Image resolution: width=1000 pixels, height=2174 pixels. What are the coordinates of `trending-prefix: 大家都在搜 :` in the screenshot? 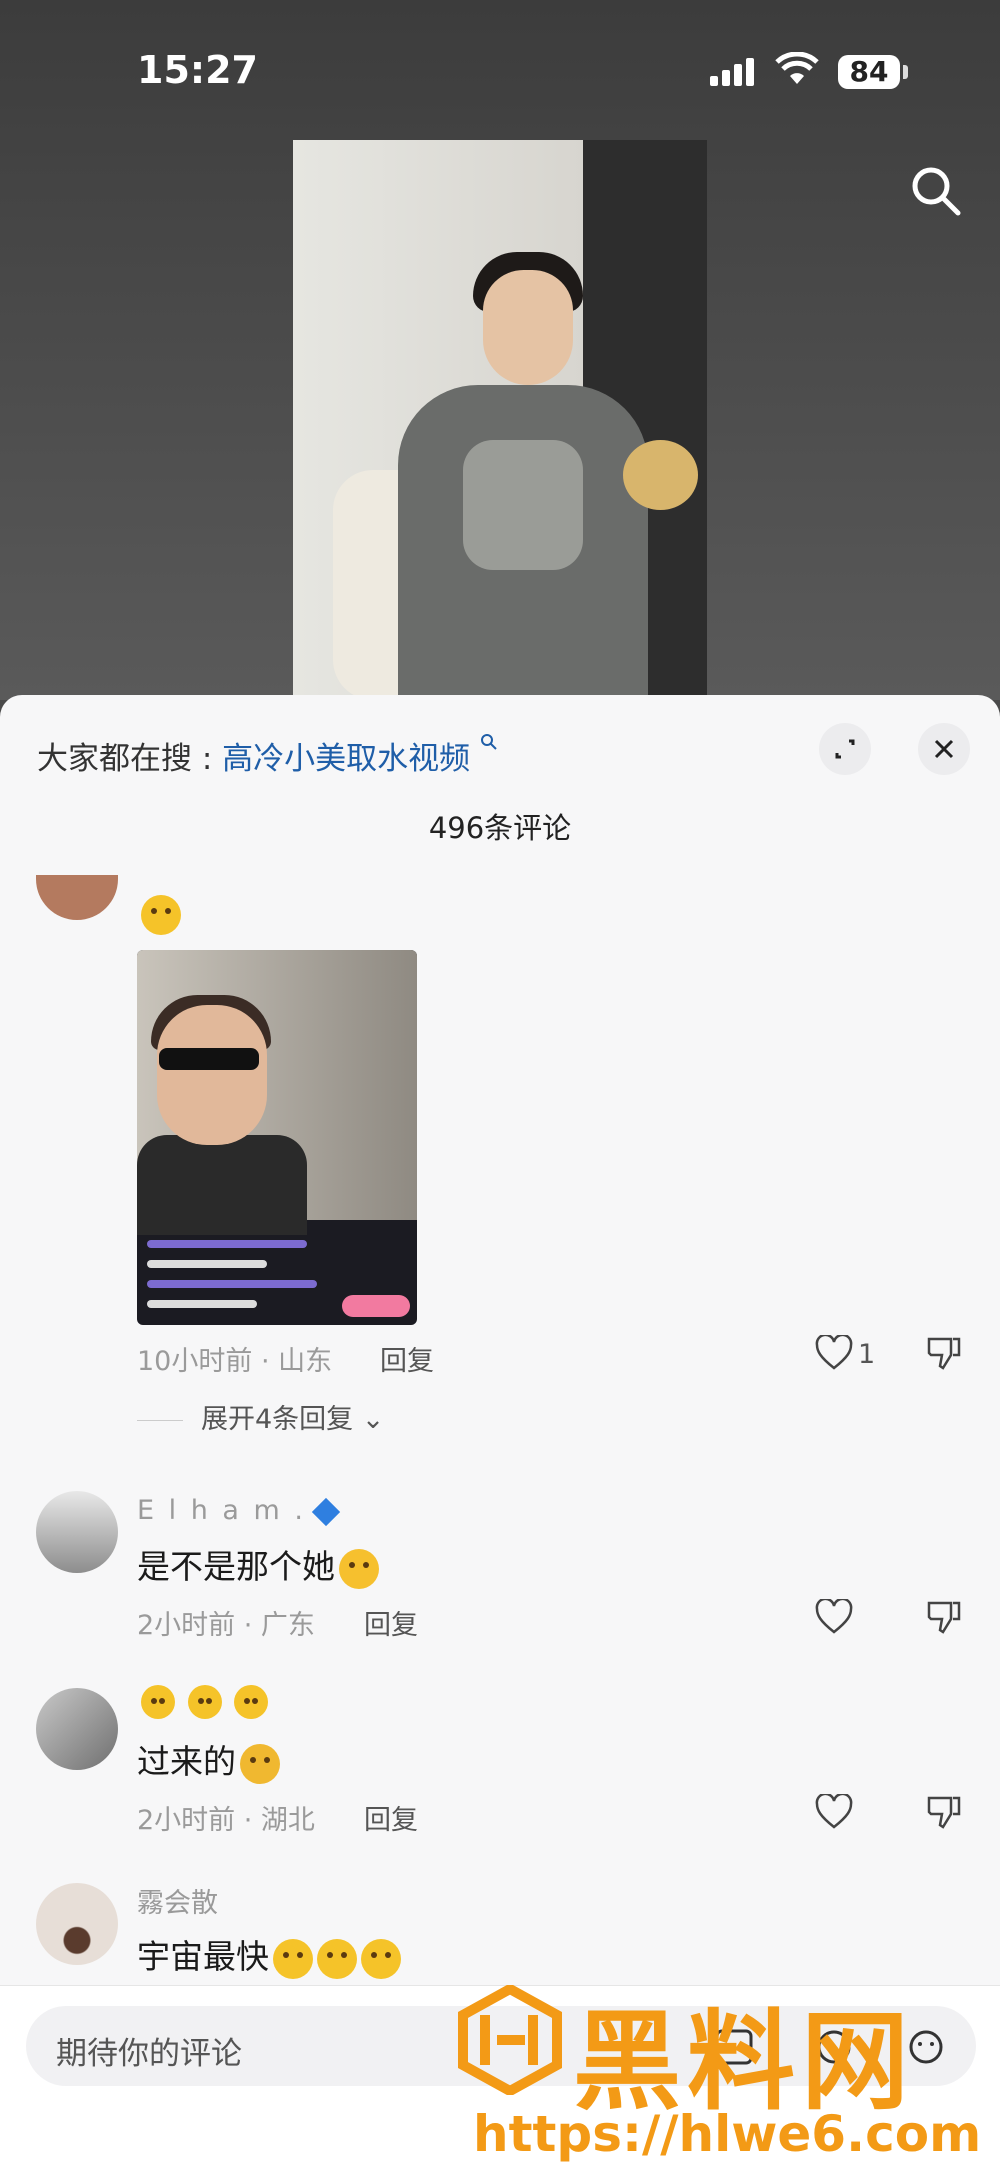 It's located at (125, 759).